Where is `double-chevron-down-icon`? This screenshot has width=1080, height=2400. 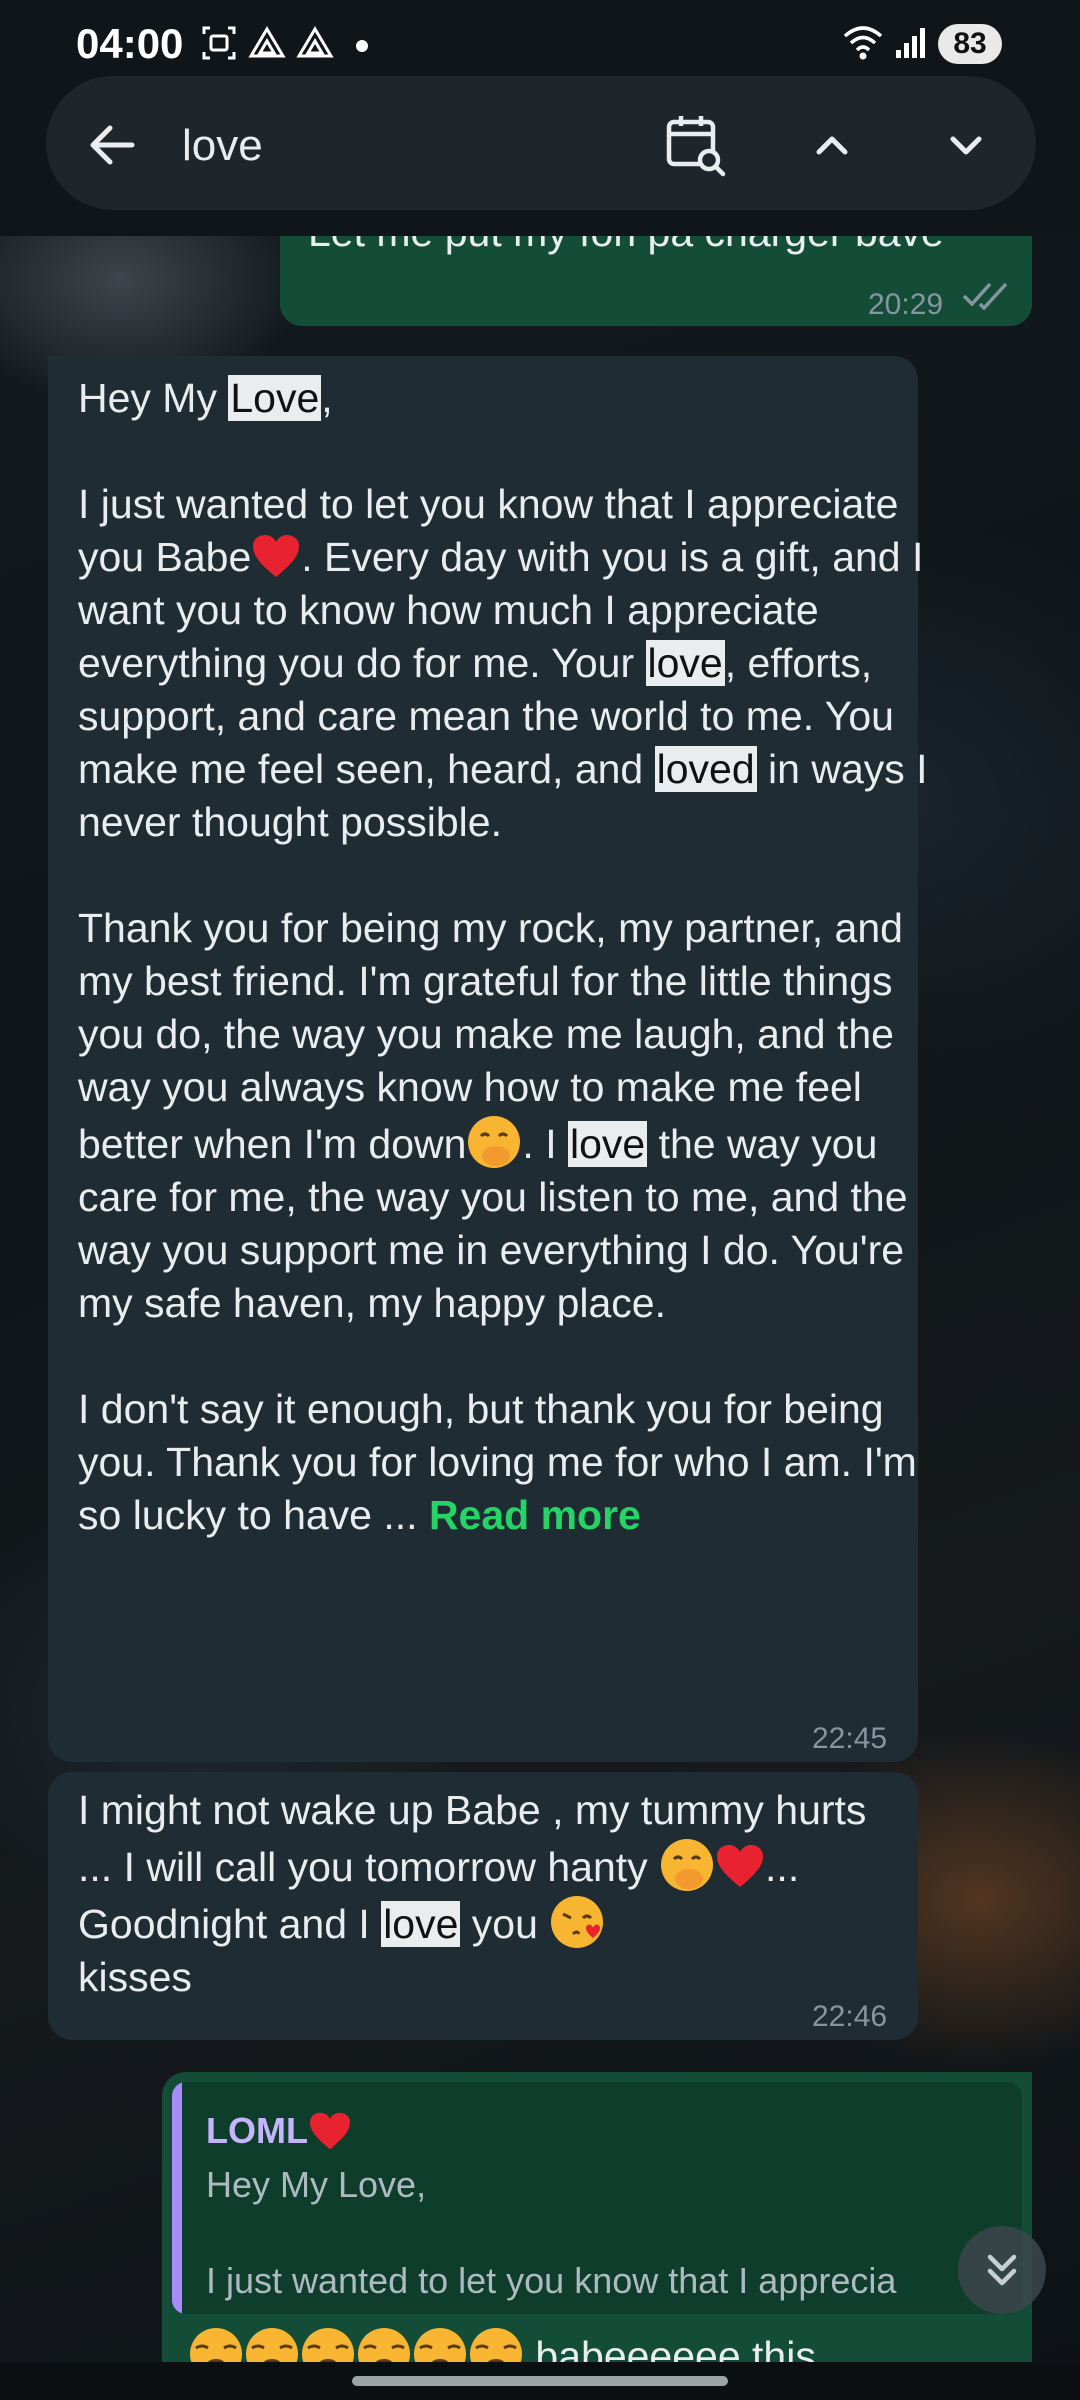
double-chevron-down-icon is located at coordinates (1002, 2270).